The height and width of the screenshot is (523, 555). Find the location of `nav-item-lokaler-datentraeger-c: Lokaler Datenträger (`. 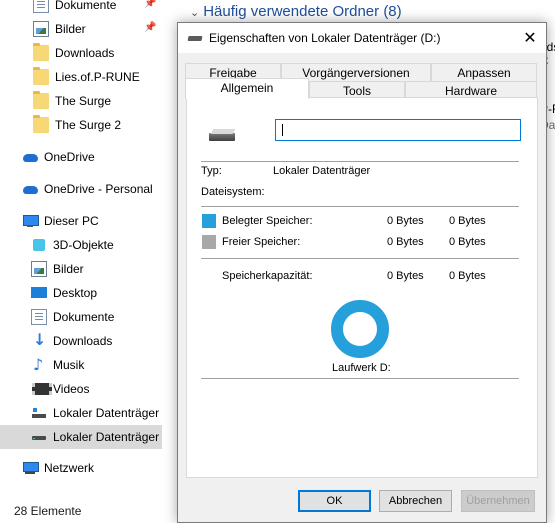

nav-item-lokaler-datentraeger-c: Lokaler Datenträger ( is located at coordinates (81, 413).